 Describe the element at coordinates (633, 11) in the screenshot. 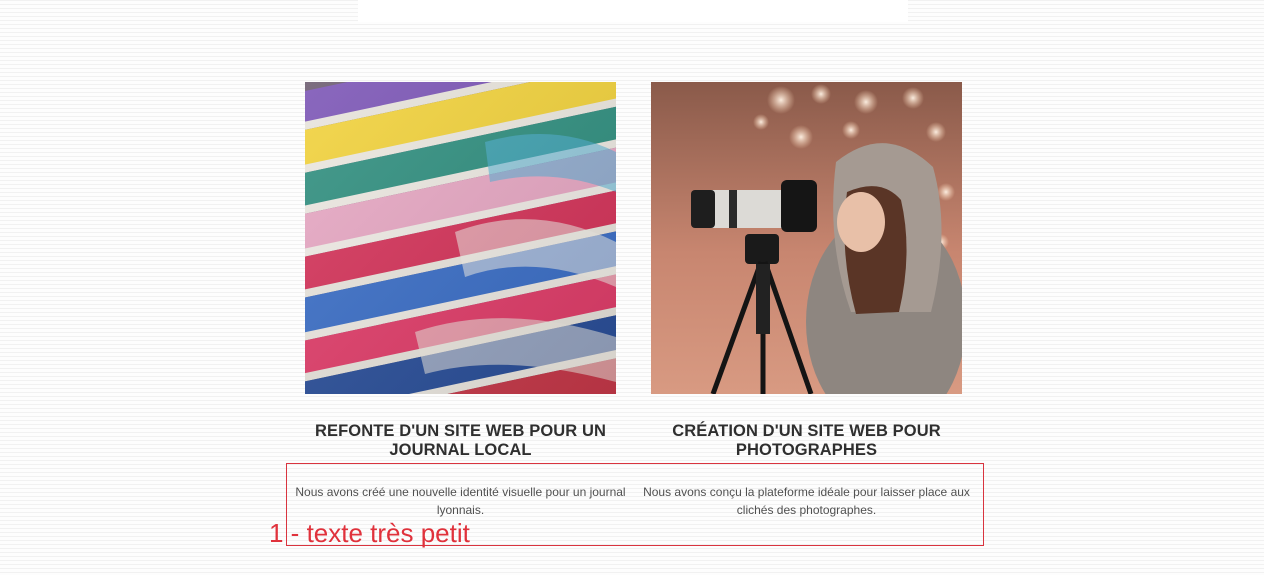

I see `top-section-strip` at that location.